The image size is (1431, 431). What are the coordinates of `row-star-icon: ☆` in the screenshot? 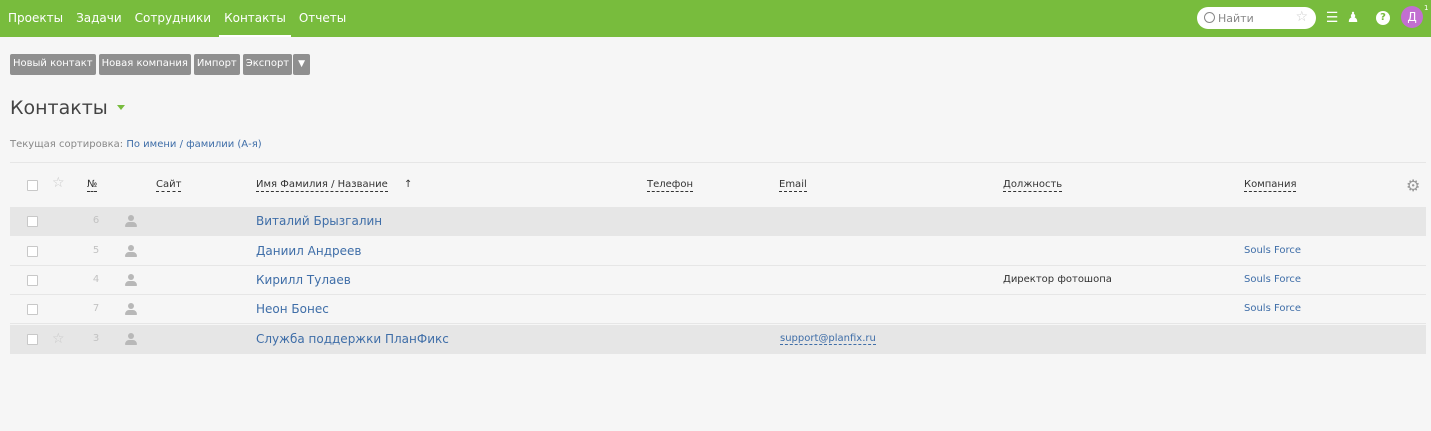 It's located at (58, 339).